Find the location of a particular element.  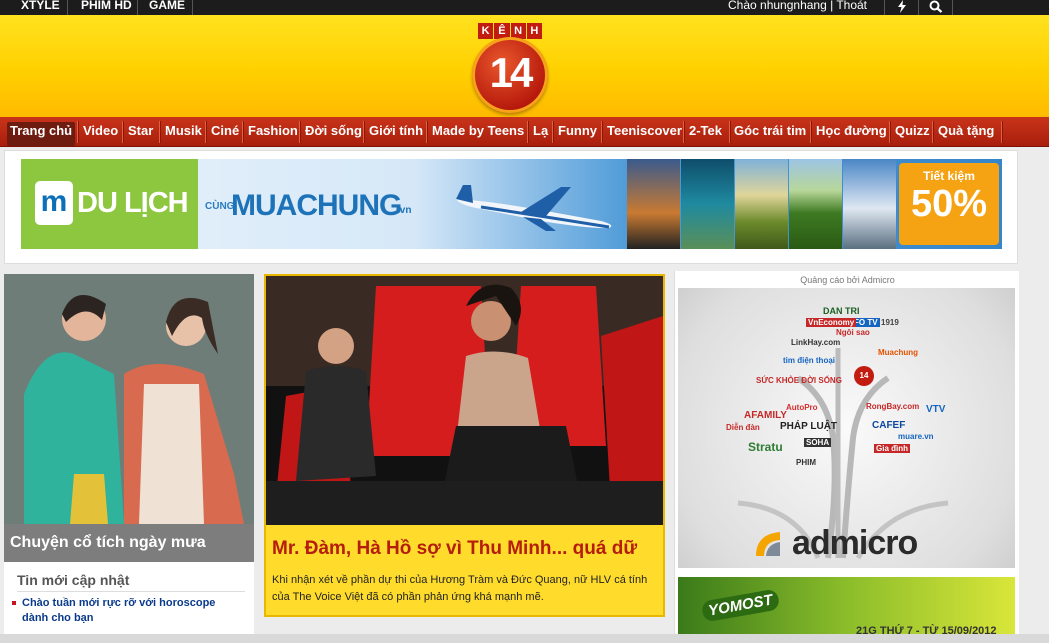

nav-item-qua-tang: Quà tặng is located at coordinates (966, 134).